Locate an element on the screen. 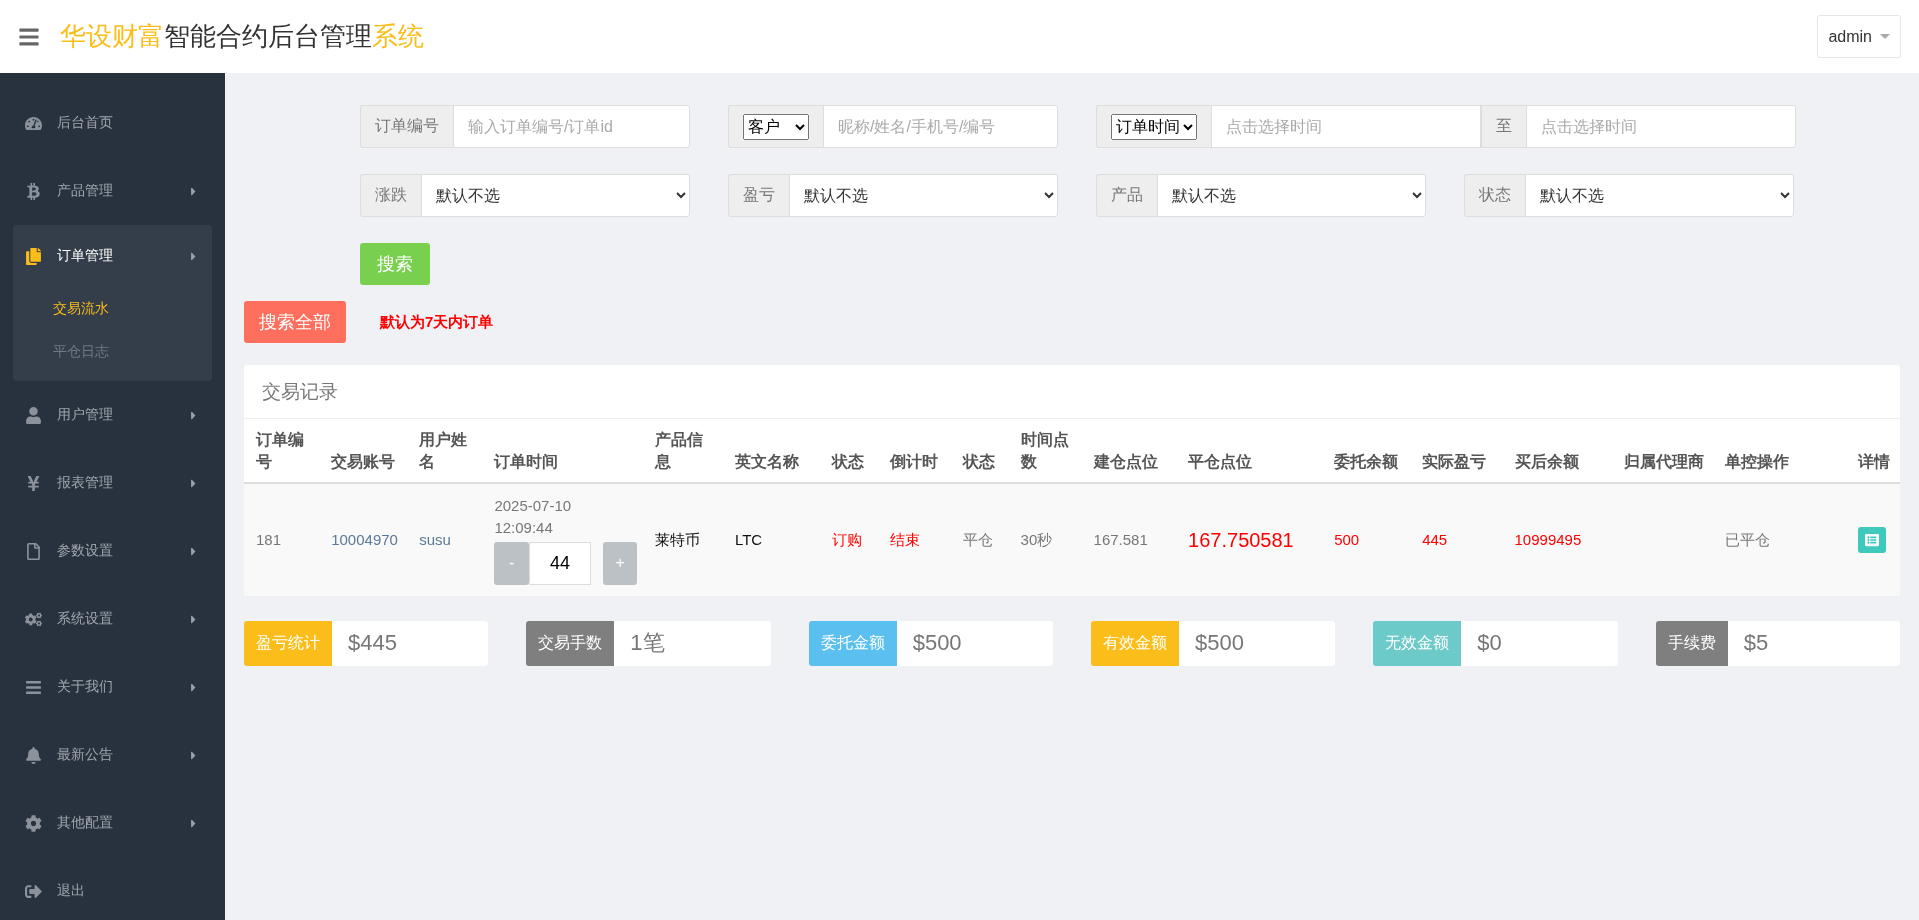 The height and width of the screenshot is (920, 1919). sidebar-item: 后台首页 is located at coordinates (112, 123).